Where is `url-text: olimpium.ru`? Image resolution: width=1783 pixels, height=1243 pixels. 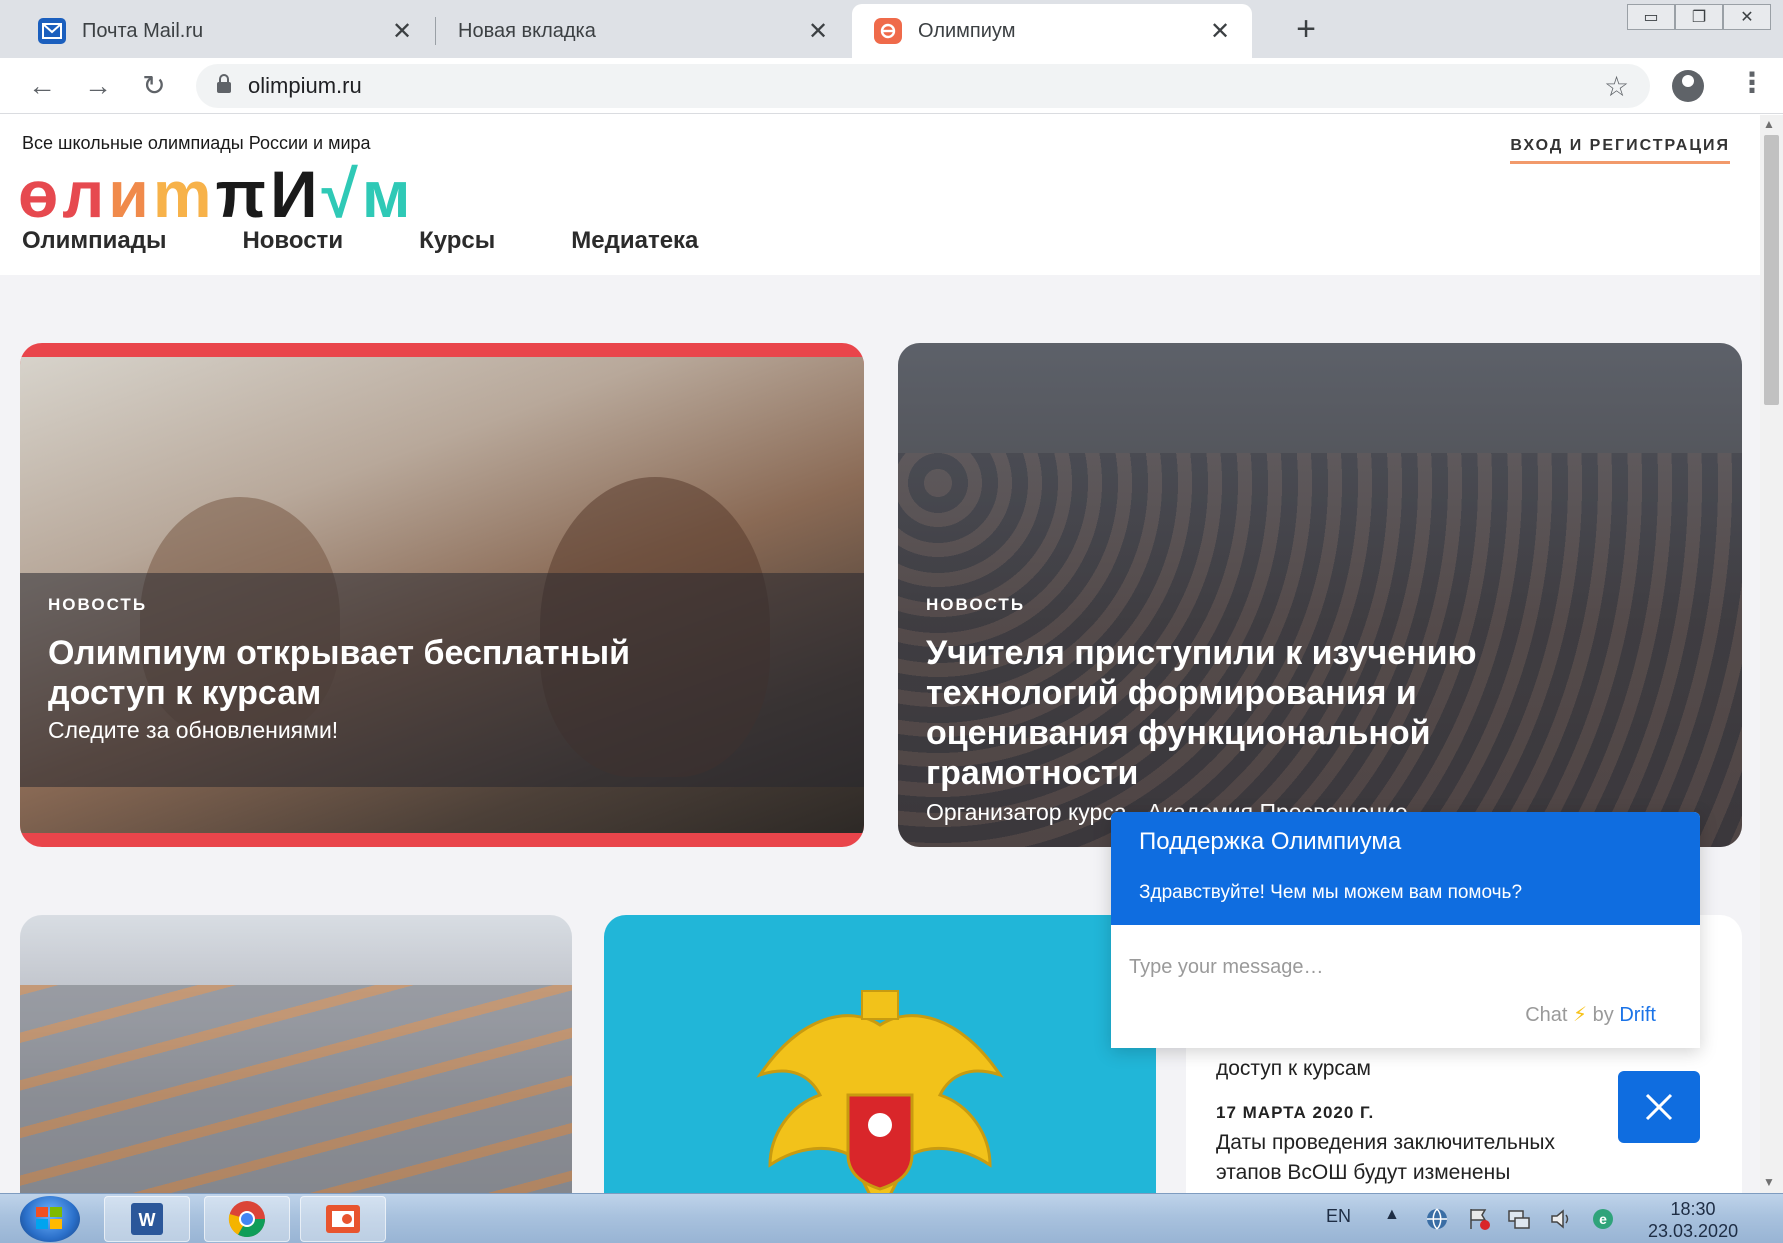
url-text: olimpium.ru is located at coordinates (305, 85).